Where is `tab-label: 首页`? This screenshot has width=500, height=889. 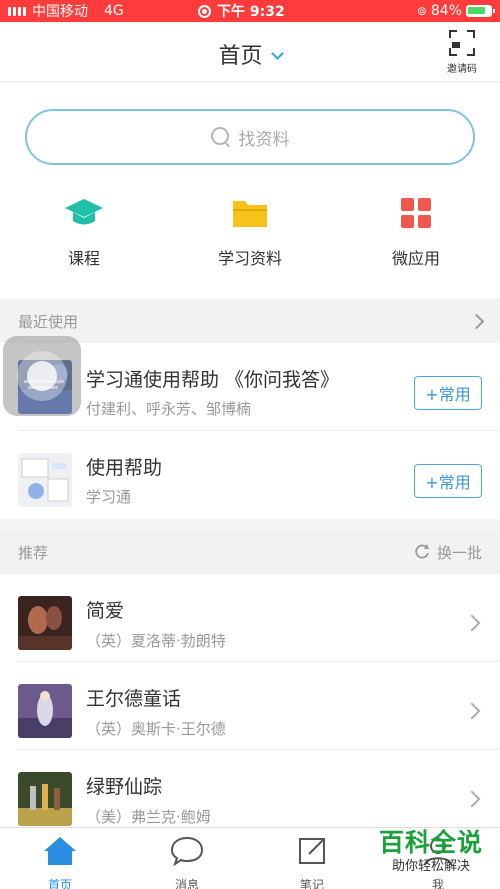 tab-label: 首页 is located at coordinates (59, 883).